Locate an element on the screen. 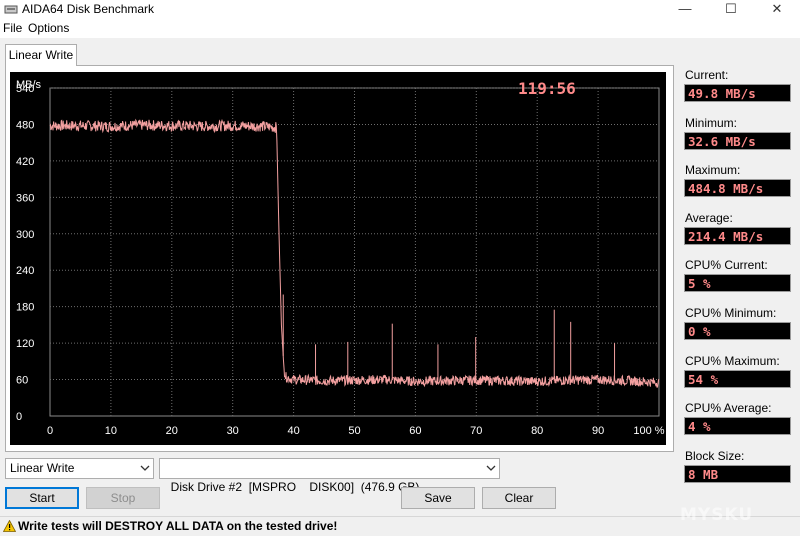  x-tick-label: 100 % is located at coordinates (648, 431).